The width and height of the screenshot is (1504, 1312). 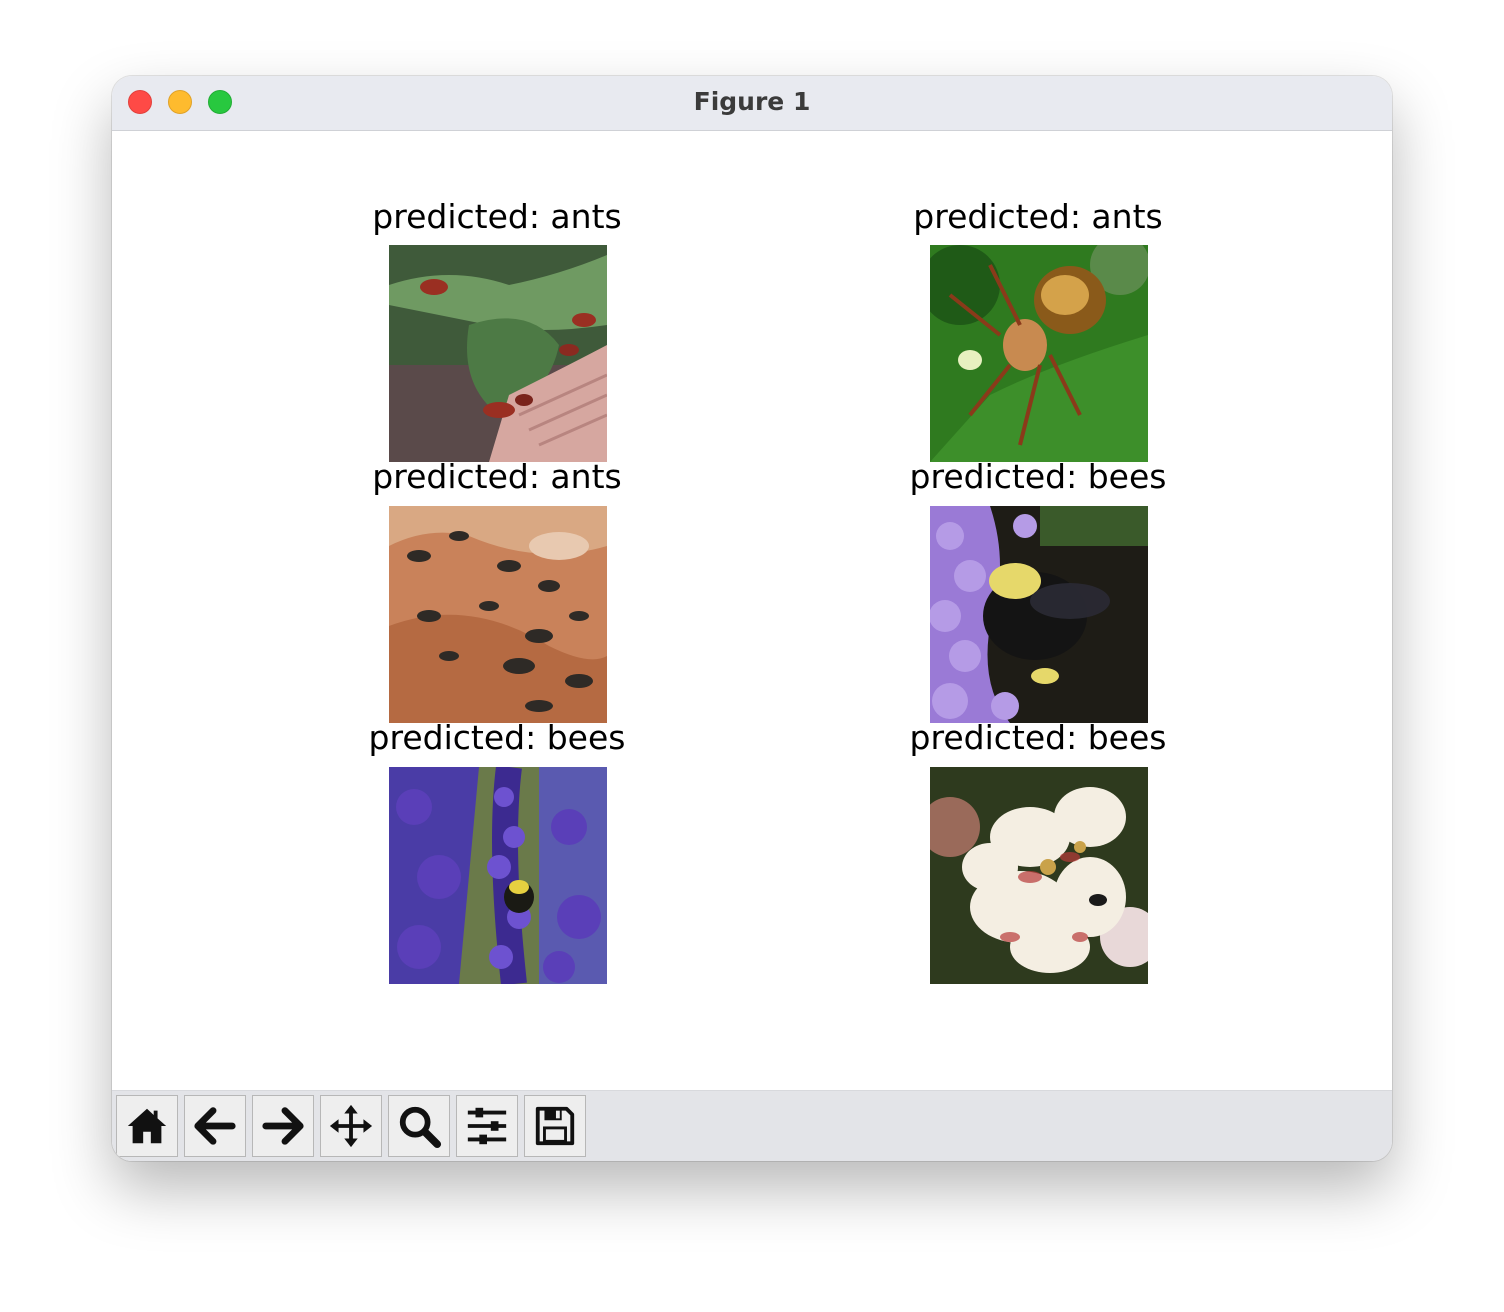 I want to click on forward-button, so click(x=283, y=1126).